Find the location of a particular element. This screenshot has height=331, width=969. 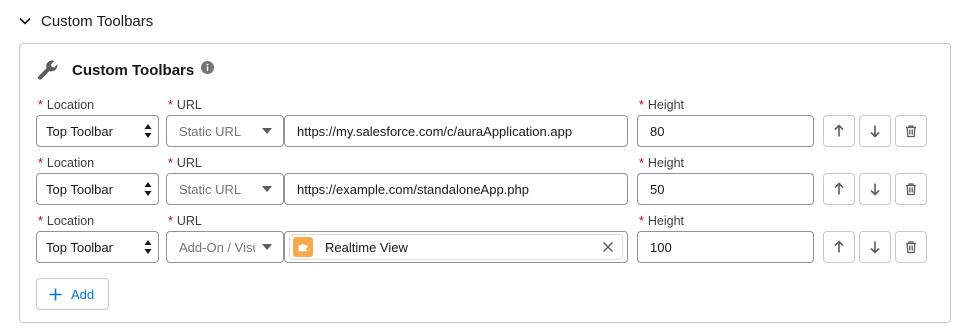

add-button: Add is located at coordinates (72, 294).